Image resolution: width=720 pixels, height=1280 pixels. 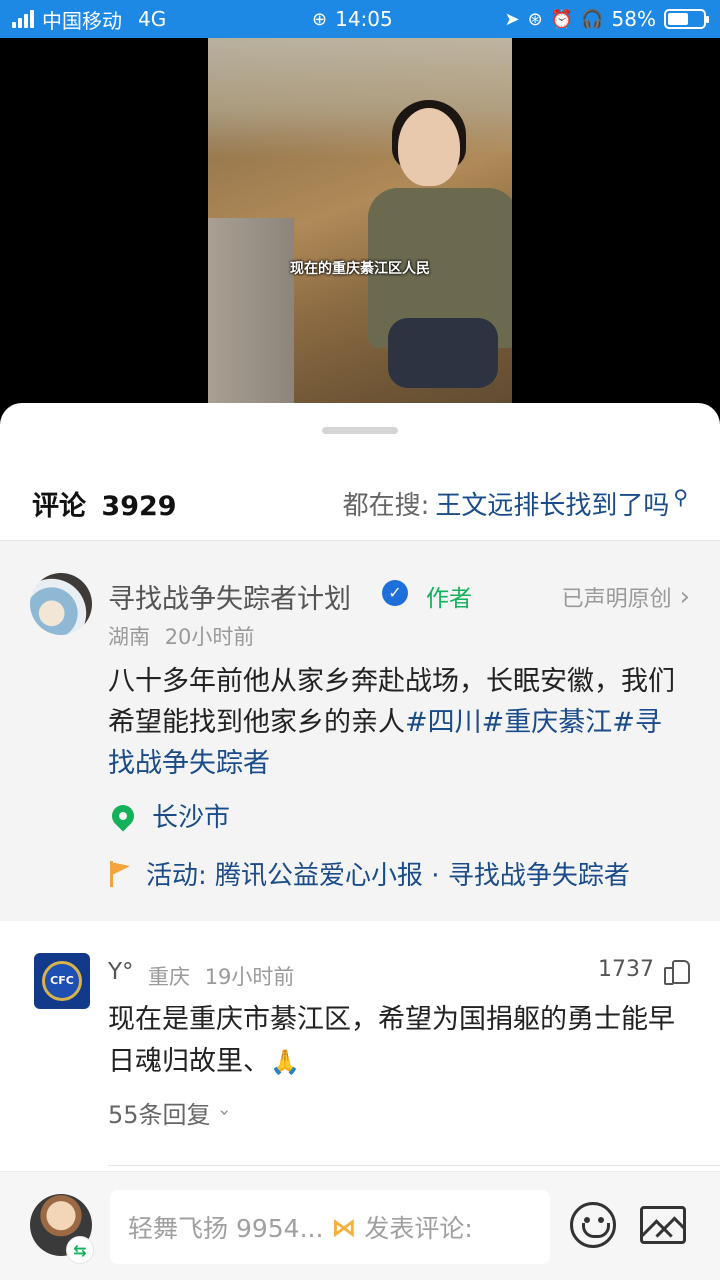 I want to click on location-pin-icon, so click(x=123, y=815).